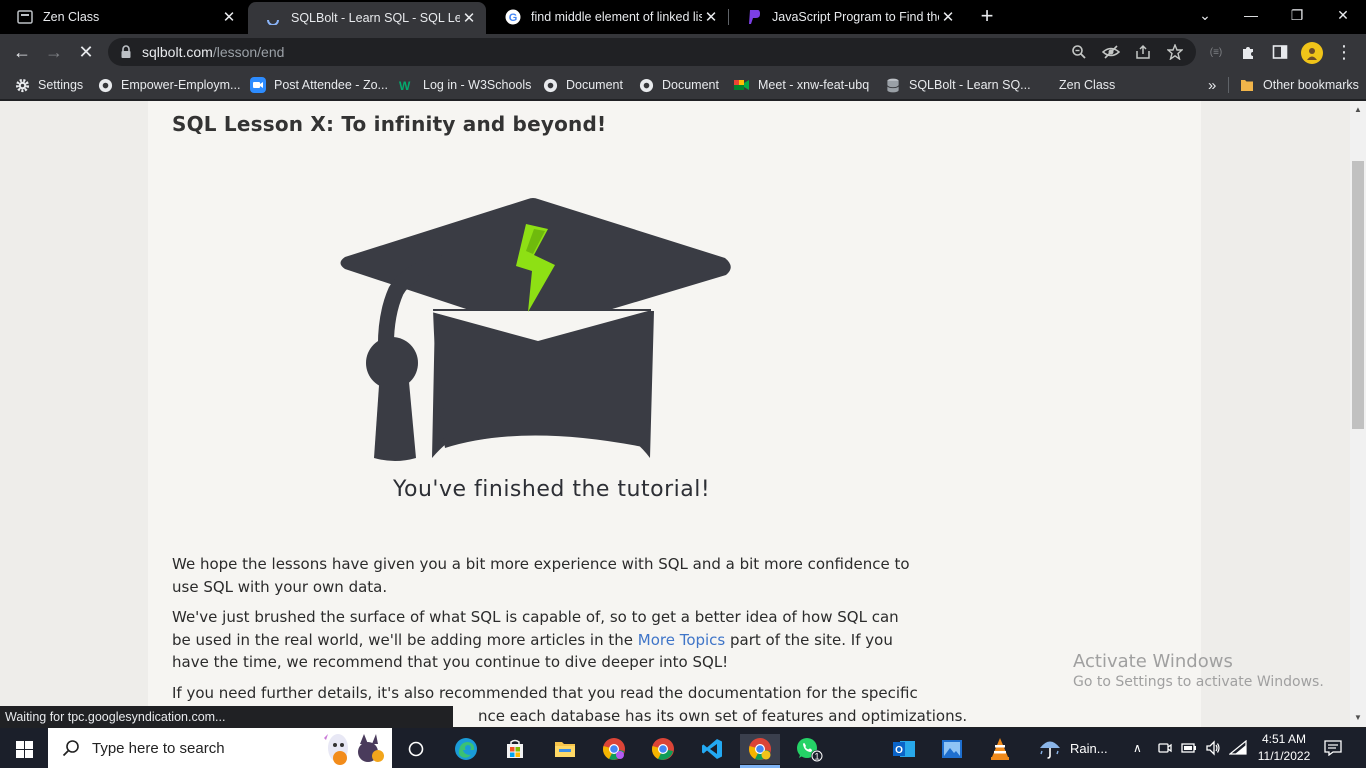 The image size is (1366, 768). I want to click on task-view-icon, so click(416, 749).